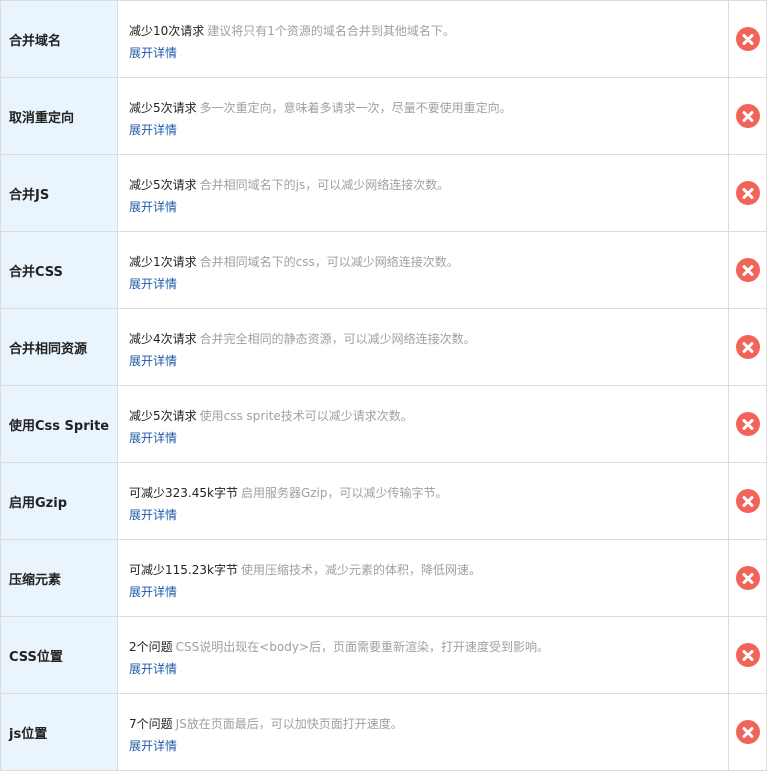 This screenshot has width=767, height=779. Describe the element at coordinates (362, 647) in the screenshot. I see `rule-hint: CSS说明出现在<body>后，页面需要重新渲染，打开速度受到影响。` at that location.